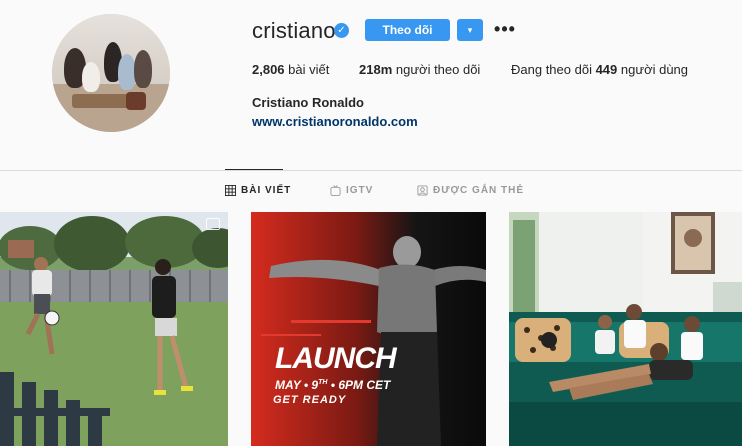 Image resolution: width=742 pixels, height=446 pixels. What do you see at coordinates (606, 69) in the screenshot?
I see `following-count: 449` at bounding box center [606, 69].